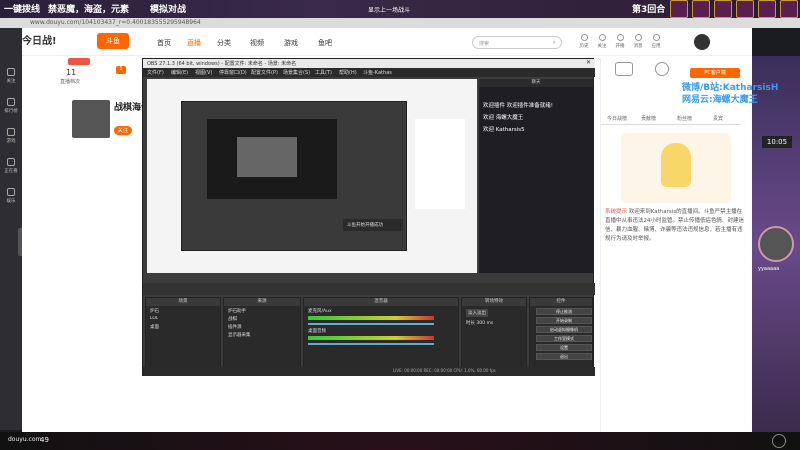 This screenshot has width=800, height=450. What do you see at coordinates (232, 319) in the screenshot?
I see `source-item: 战棋` at bounding box center [232, 319].